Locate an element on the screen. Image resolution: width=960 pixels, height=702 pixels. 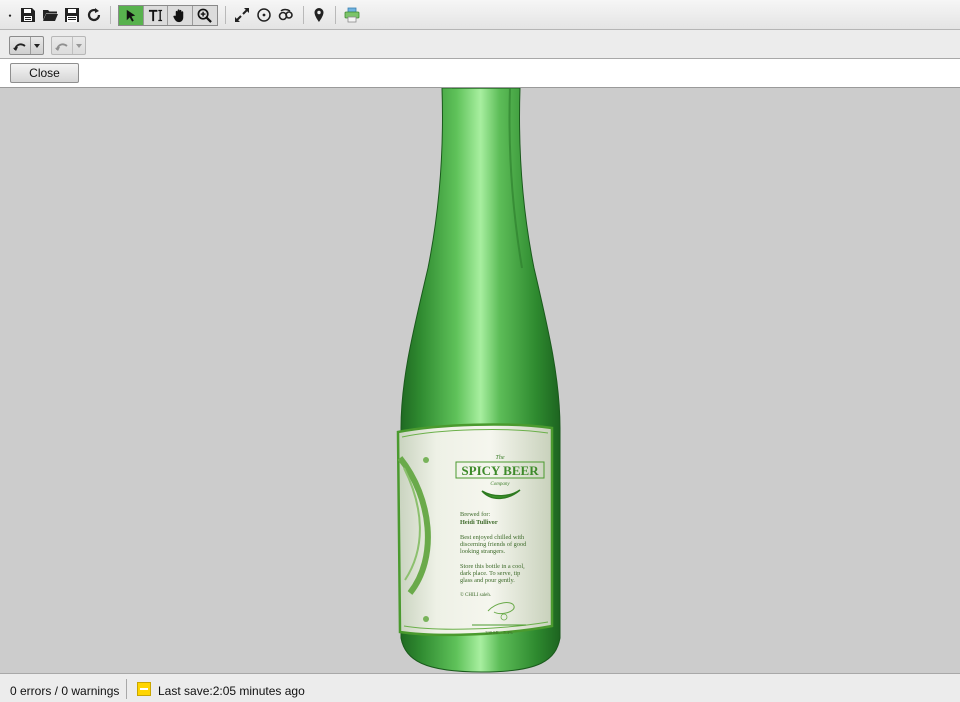
status-separator is located at coordinates (126, 689).